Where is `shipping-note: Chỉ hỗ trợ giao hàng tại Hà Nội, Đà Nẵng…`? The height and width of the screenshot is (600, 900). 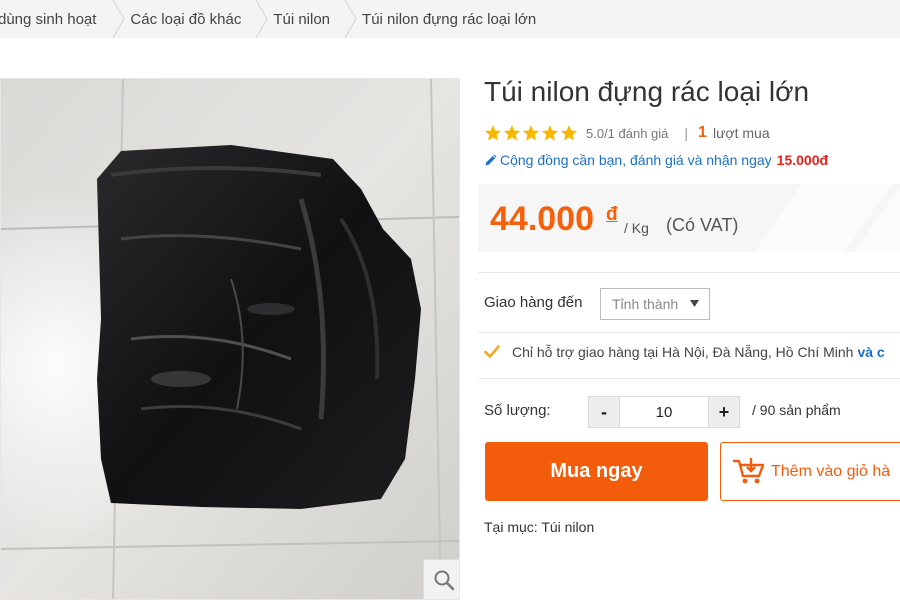 shipping-note: Chỉ hỗ trợ giao hàng tại Hà Nội, Đà Nẵng… is located at coordinates (684, 352).